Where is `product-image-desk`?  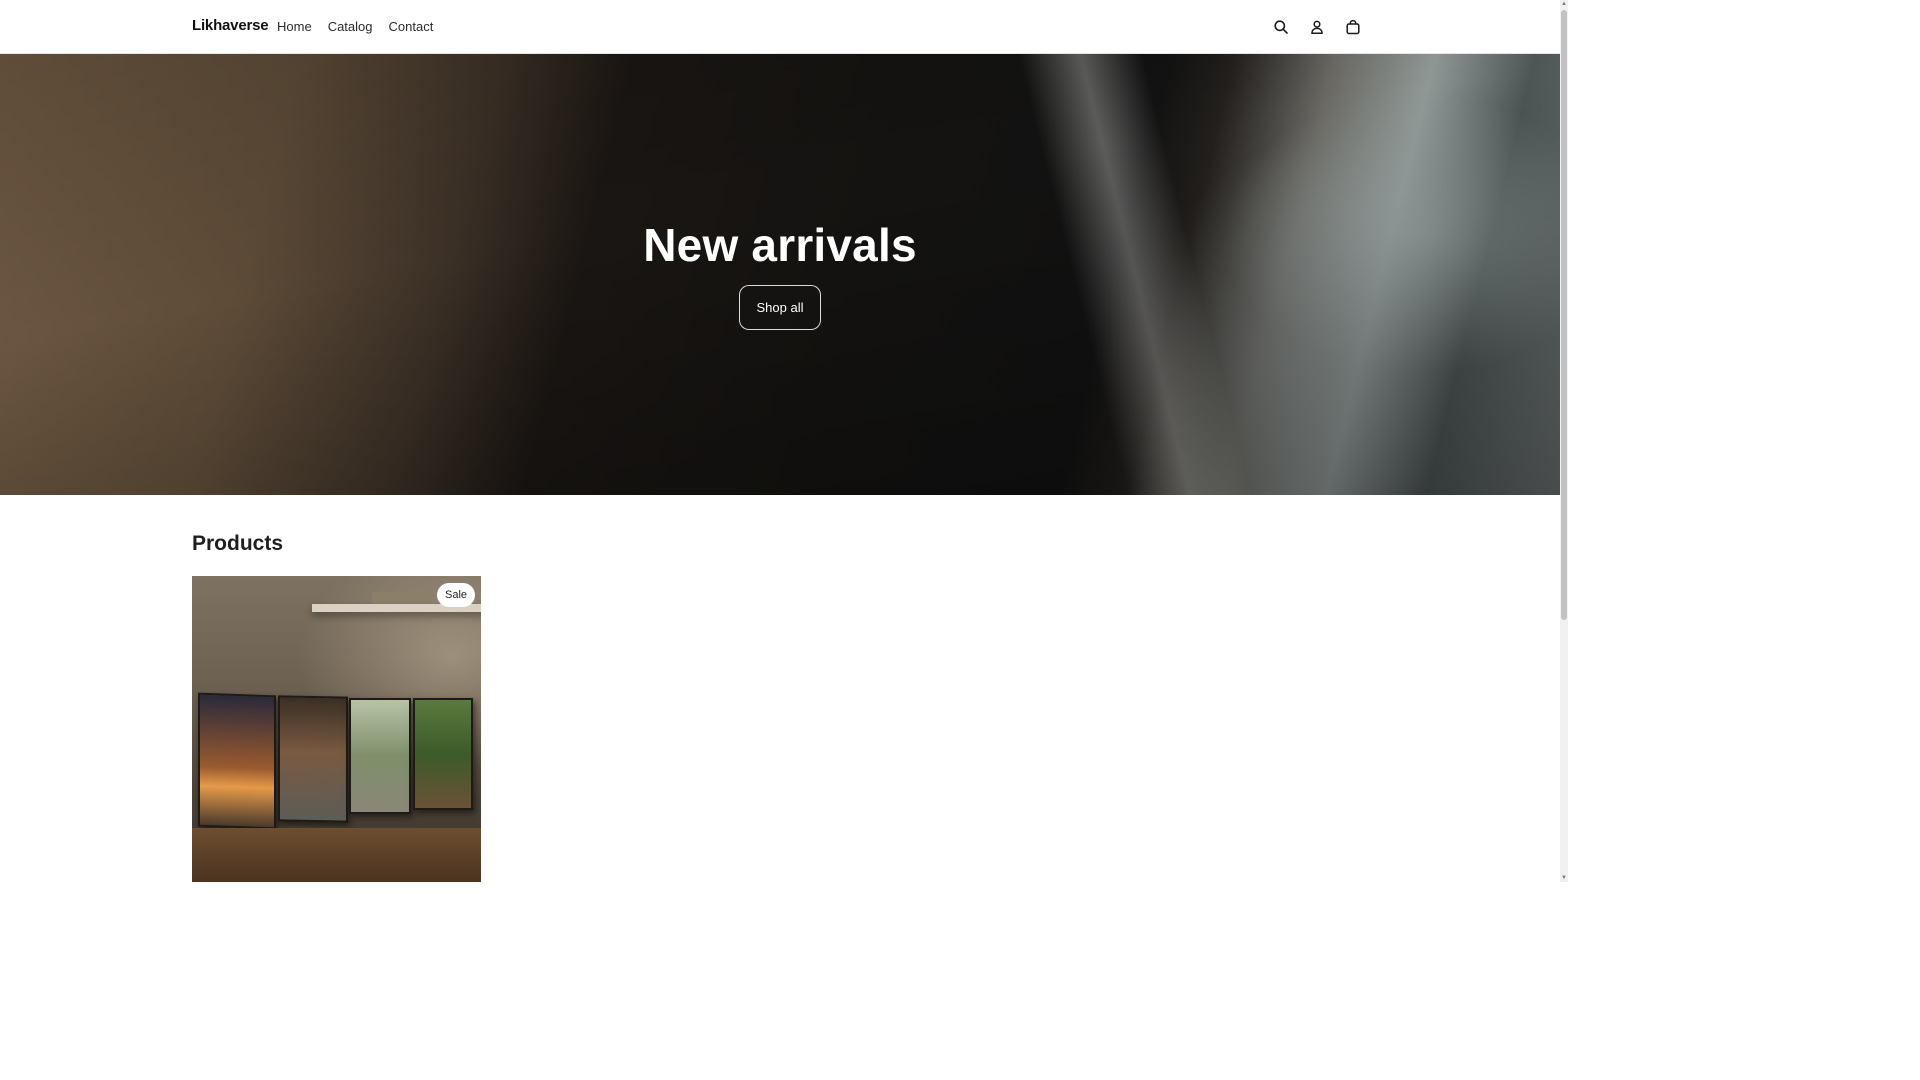
product-image-desk is located at coordinates (336, 855).